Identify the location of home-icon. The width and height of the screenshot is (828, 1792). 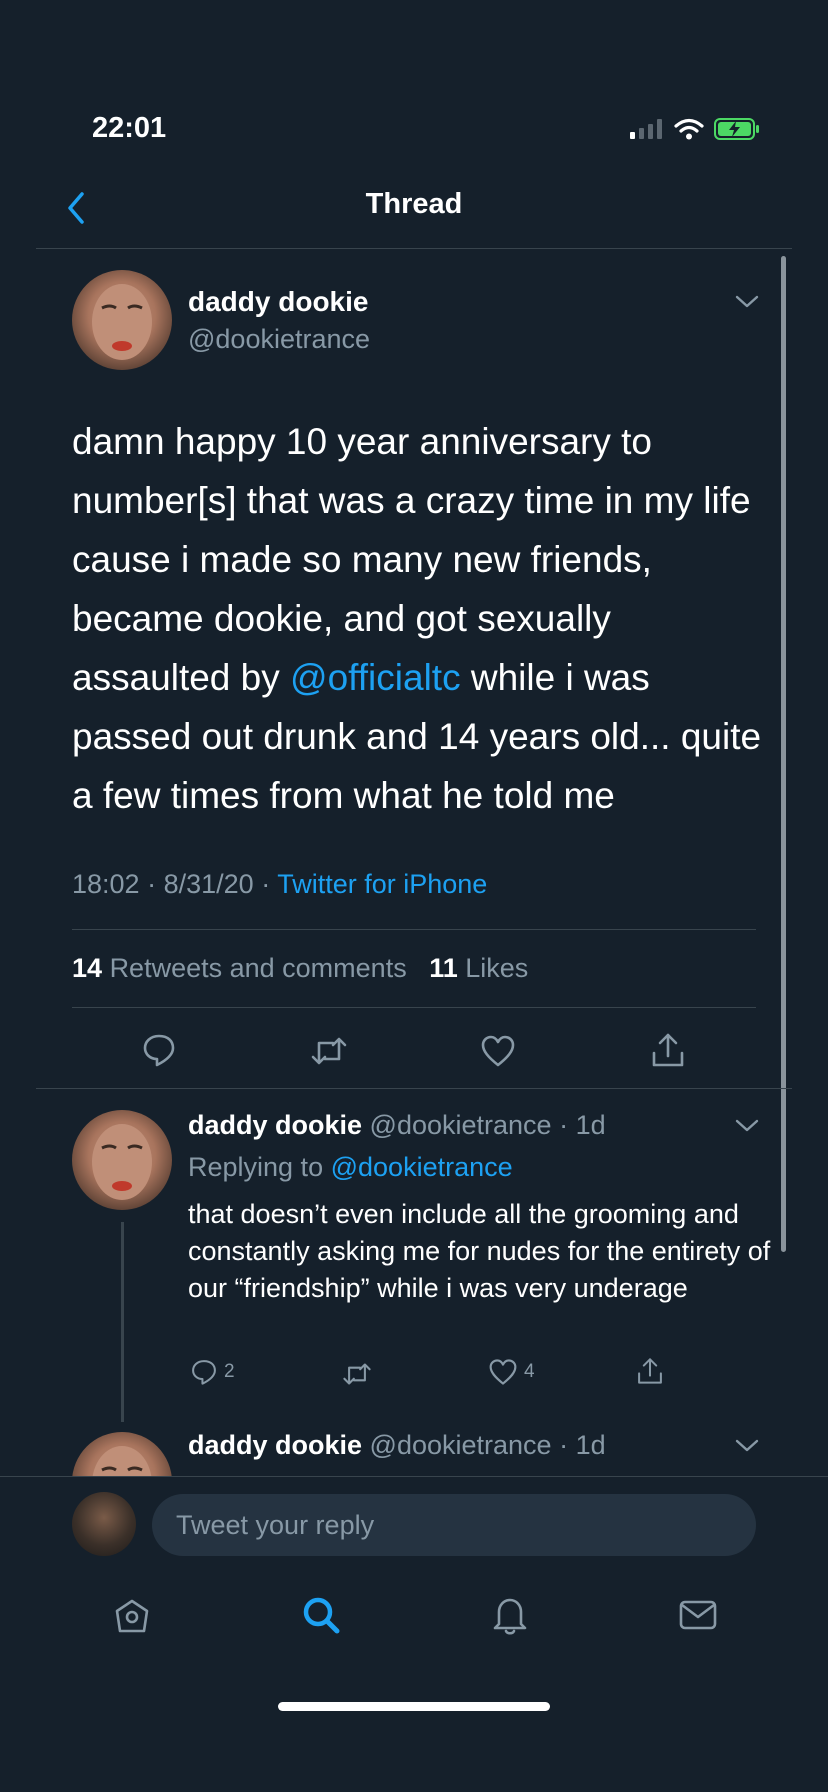
(132, 1616).